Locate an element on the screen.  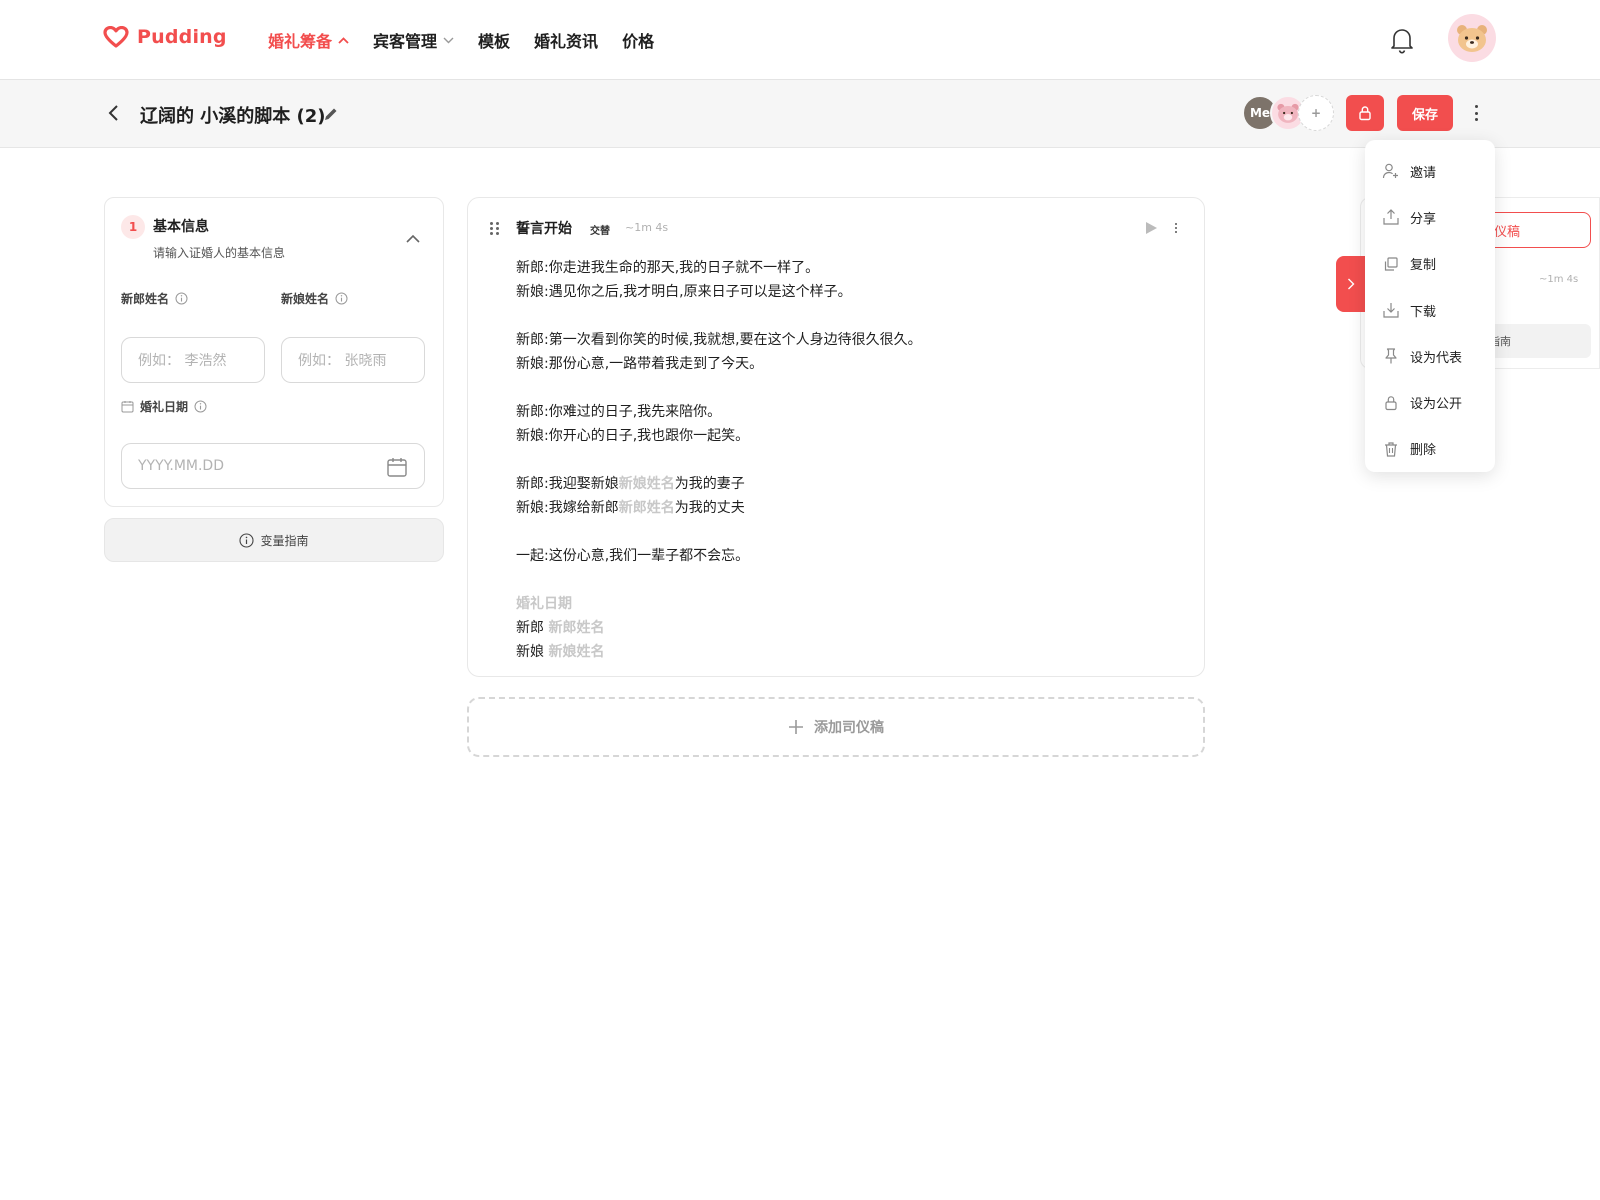
menu-item-set-representative: 设为代表 is located at coordinates (1430, 356).